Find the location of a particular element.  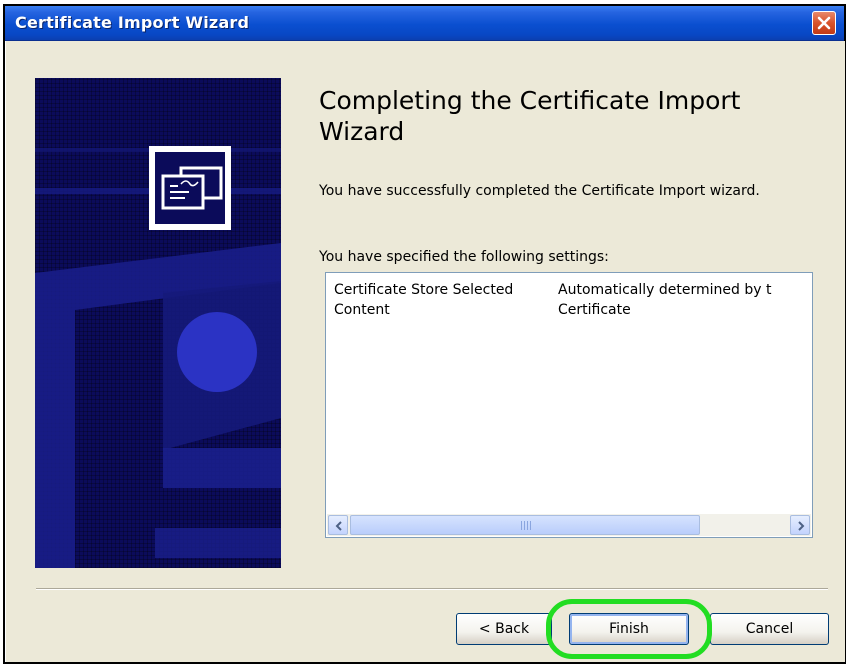

setting-name: Certificate Store Selected is located at coordinates (424, 290).